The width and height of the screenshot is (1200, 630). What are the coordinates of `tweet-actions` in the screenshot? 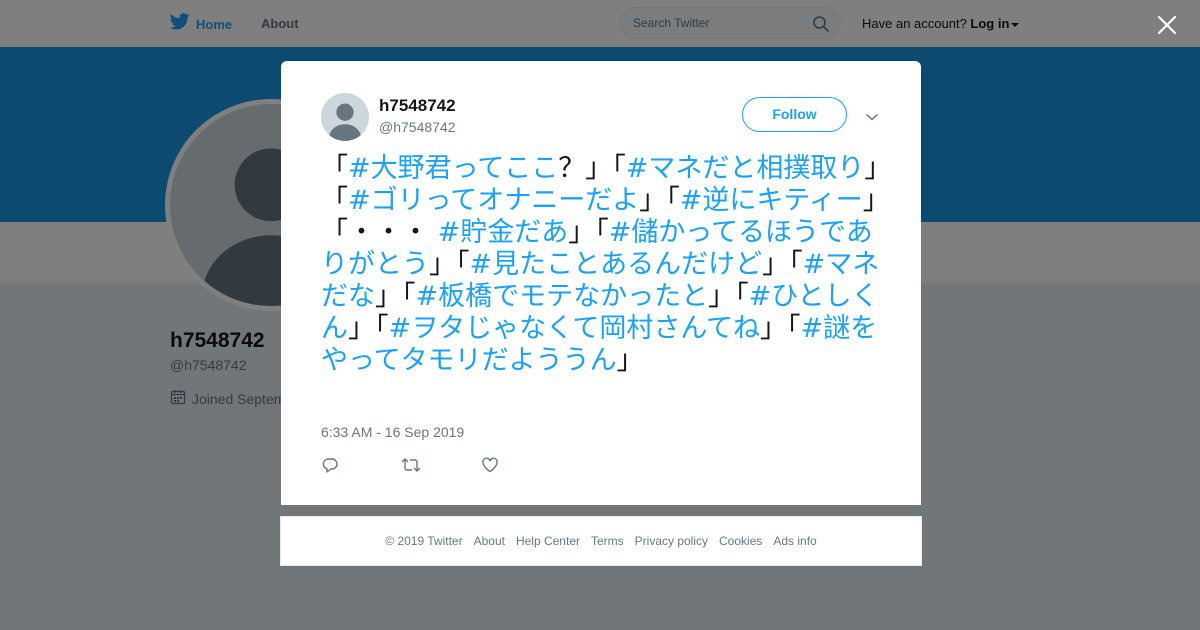 It's located at (441, 465).